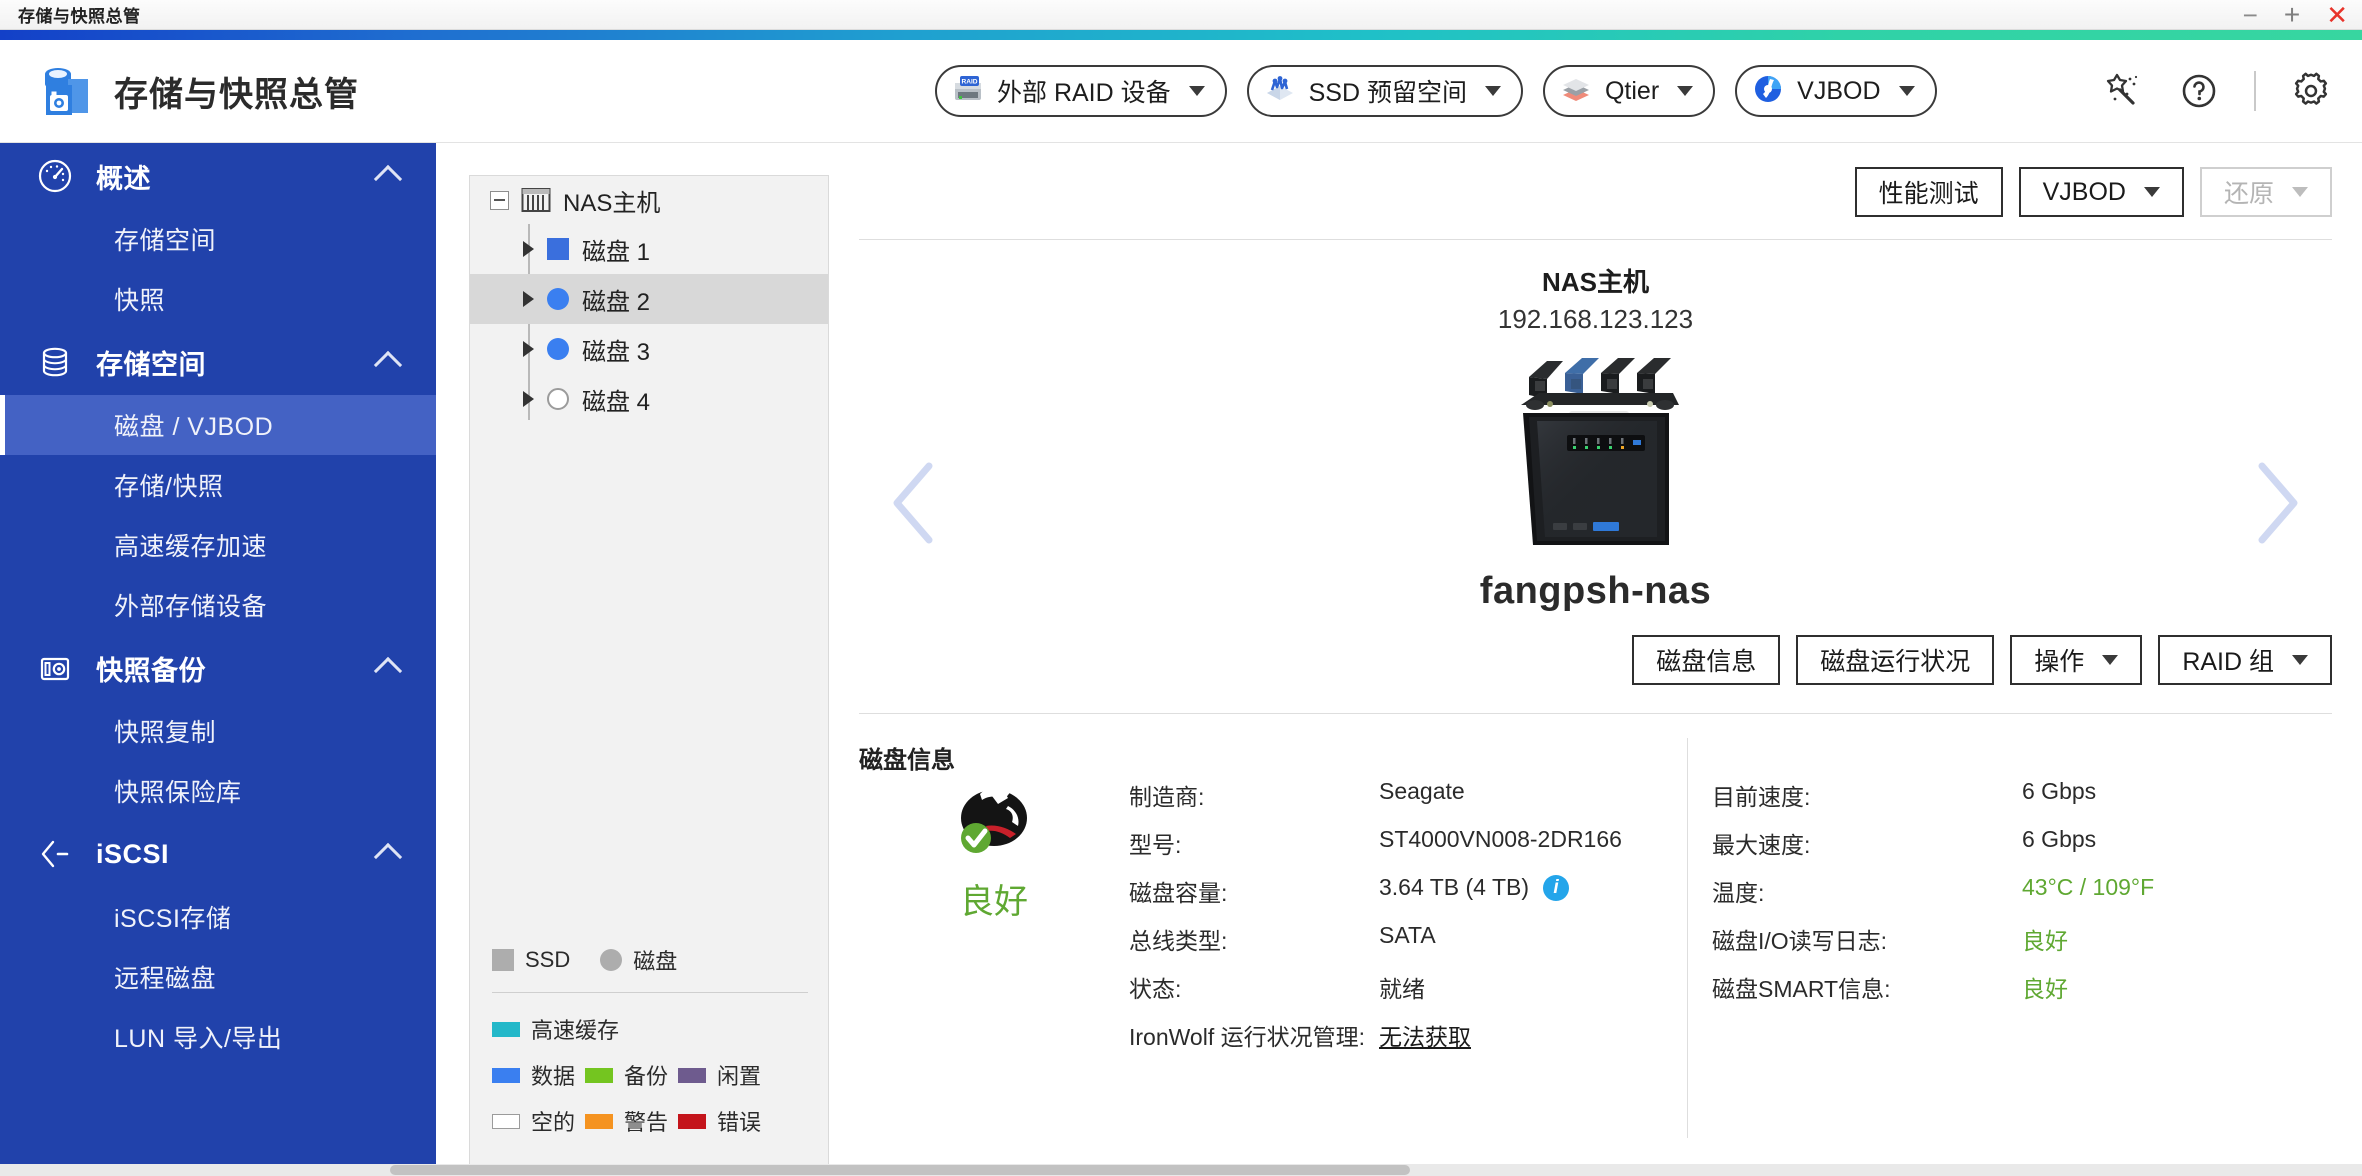 This screenshot has height=1176, width=2362. I want to click on legend-row-types: SSD 磁盘, so click(650, 960).